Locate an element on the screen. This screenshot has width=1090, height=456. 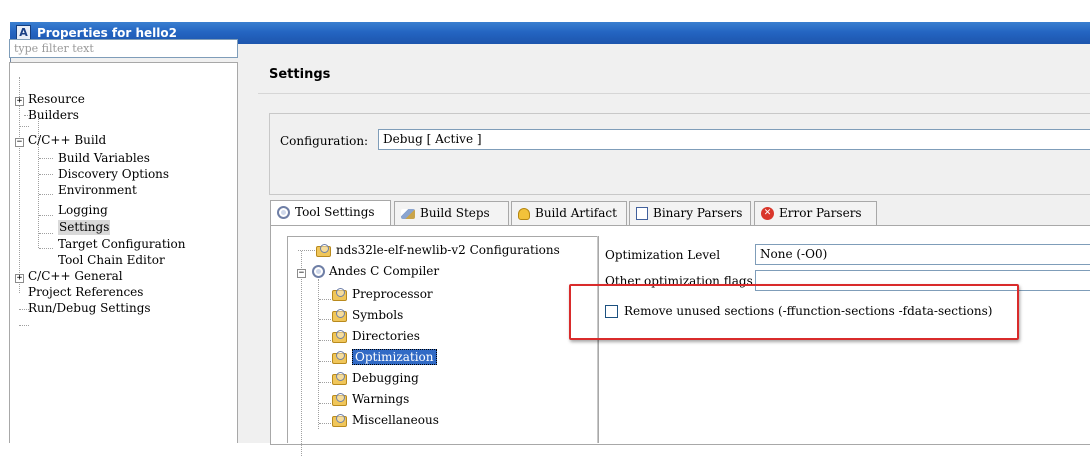
expand-cc-general-toggle: + is located at coordinates (19, 278).